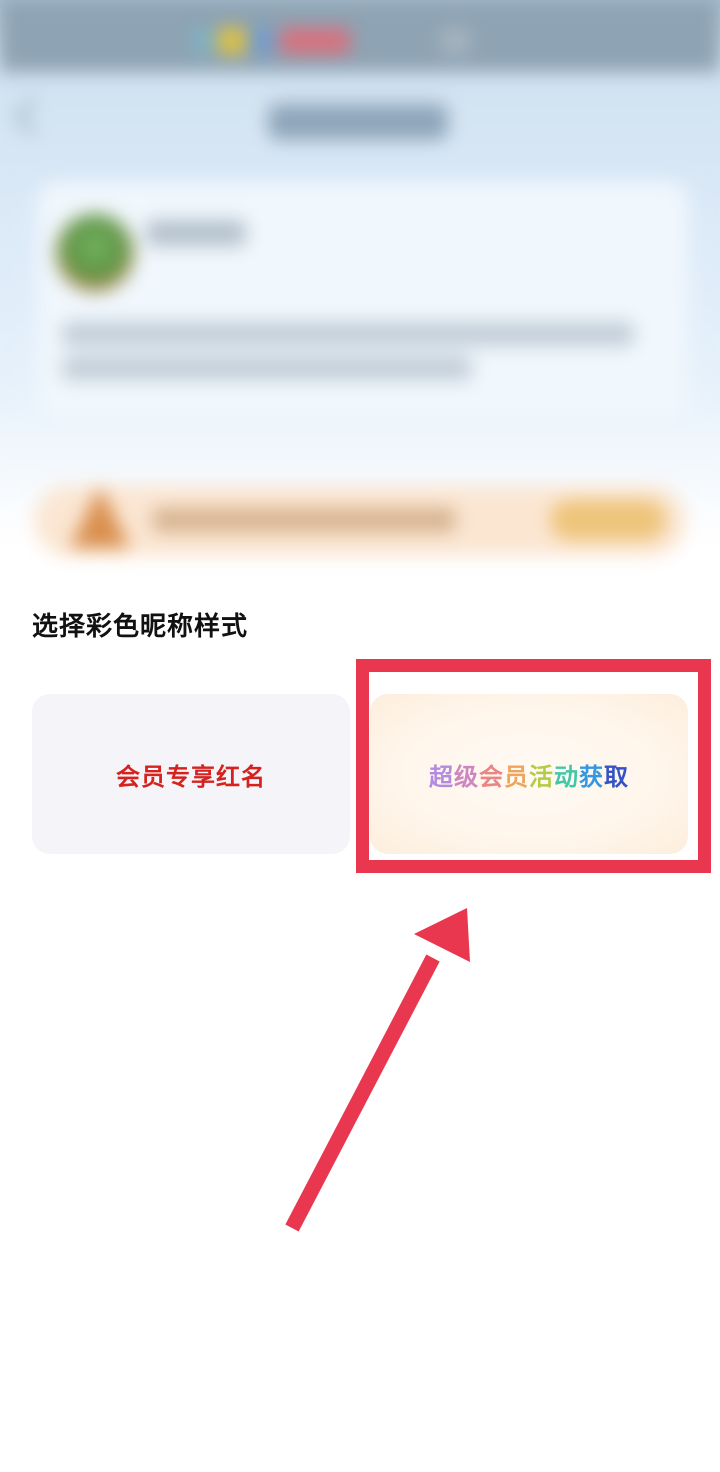 This screenshot has width=720, height=1472. What do you see at coordinates (304, 520) in the screenshot?
I see `promo-text` at bounding box center [304, 520].